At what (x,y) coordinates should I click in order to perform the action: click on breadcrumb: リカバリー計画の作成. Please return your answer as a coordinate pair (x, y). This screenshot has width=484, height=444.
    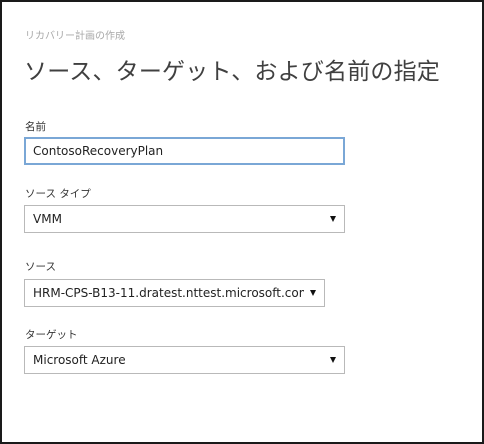
    Looking at the image, I should click on (75, 36).